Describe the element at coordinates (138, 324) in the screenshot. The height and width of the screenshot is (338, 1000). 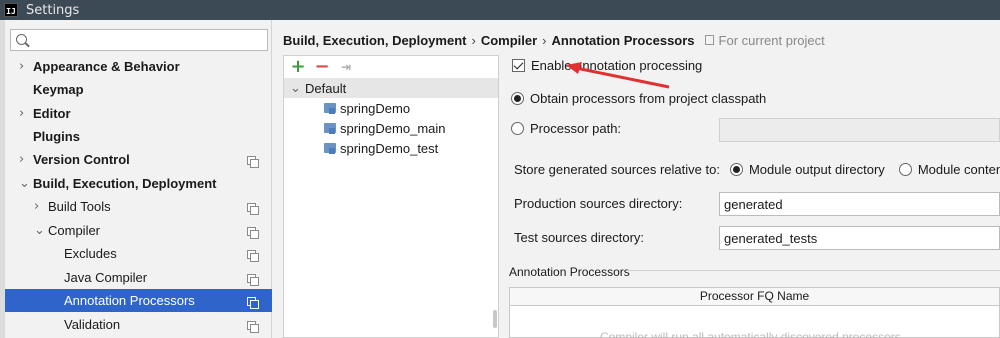
I see `sidebar-item-validation: Validation` at that location.